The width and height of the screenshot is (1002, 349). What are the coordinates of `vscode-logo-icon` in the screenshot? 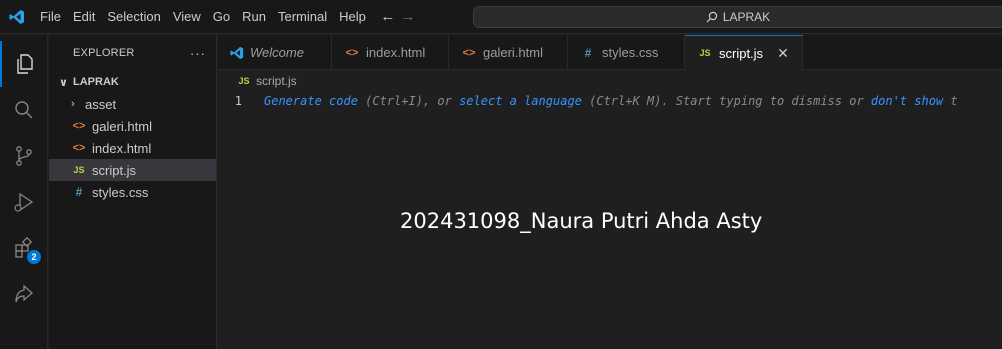 It's located at (17, 17).